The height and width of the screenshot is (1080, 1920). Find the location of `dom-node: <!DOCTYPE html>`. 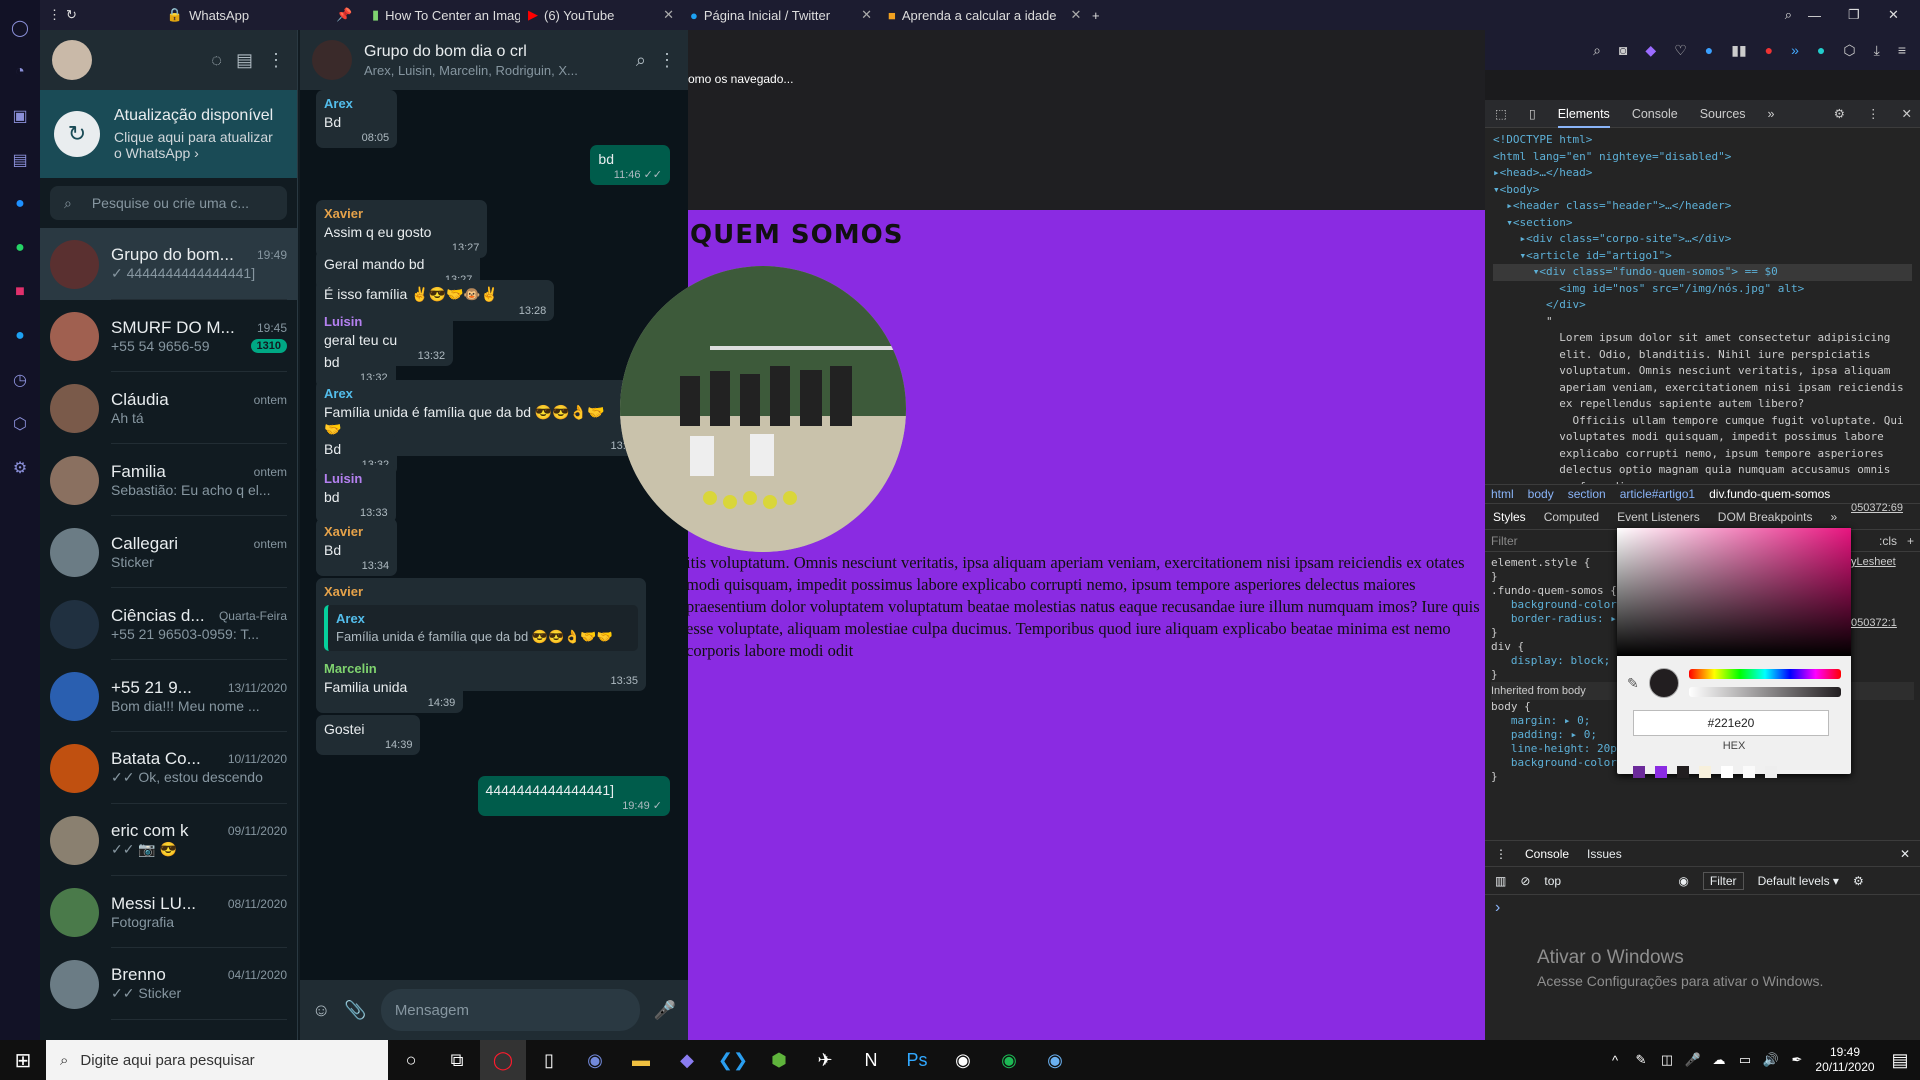

dom-node: <!DOCTYPE html> is located at coordinates (1702, 140).